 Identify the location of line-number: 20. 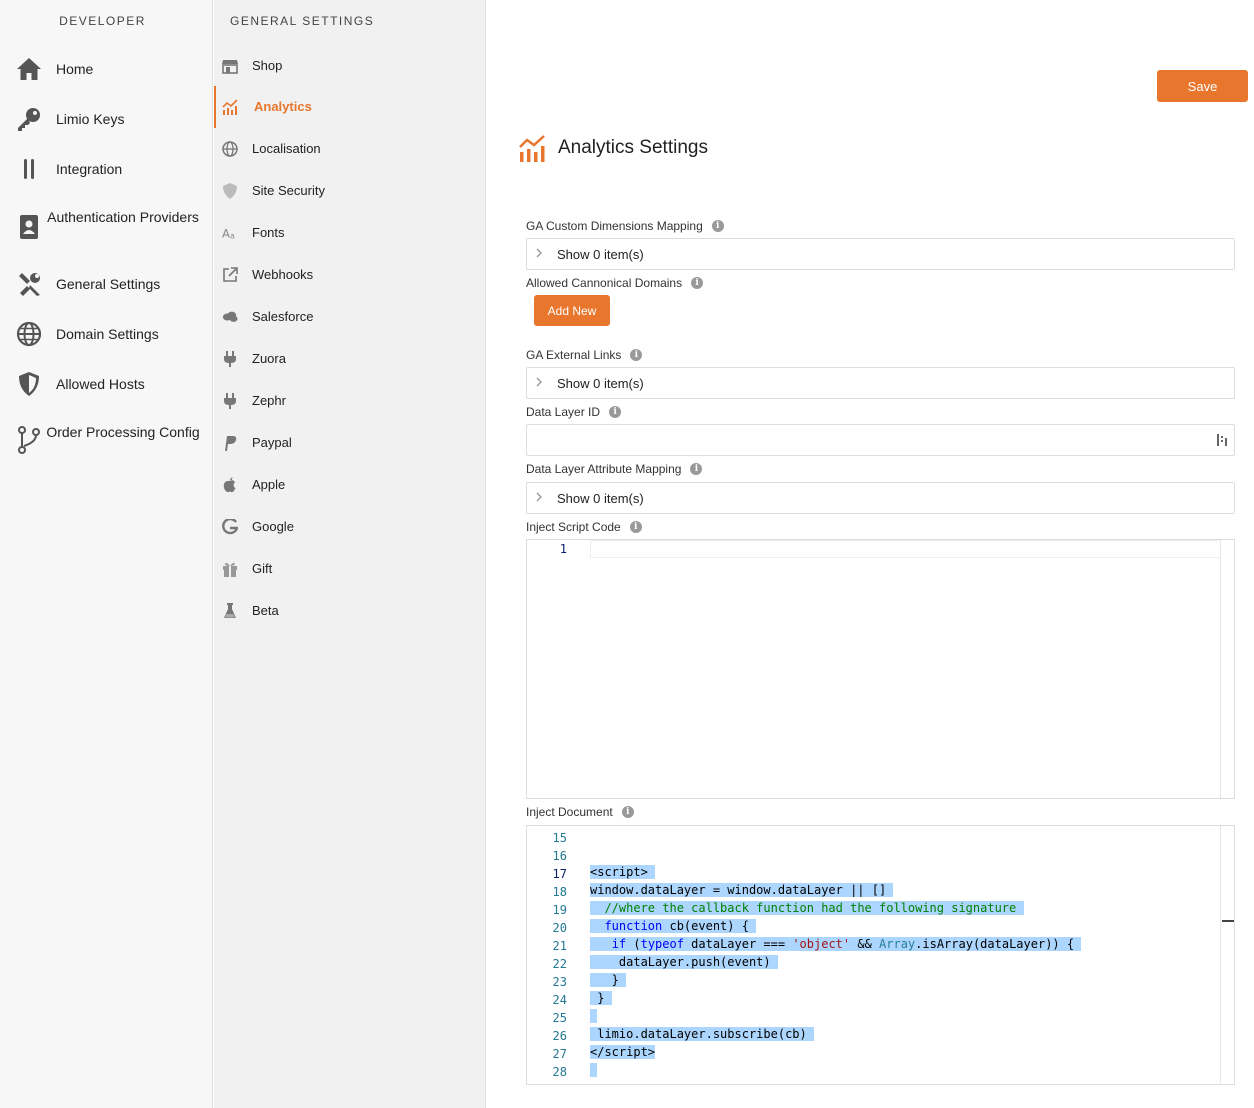
(559, 928).